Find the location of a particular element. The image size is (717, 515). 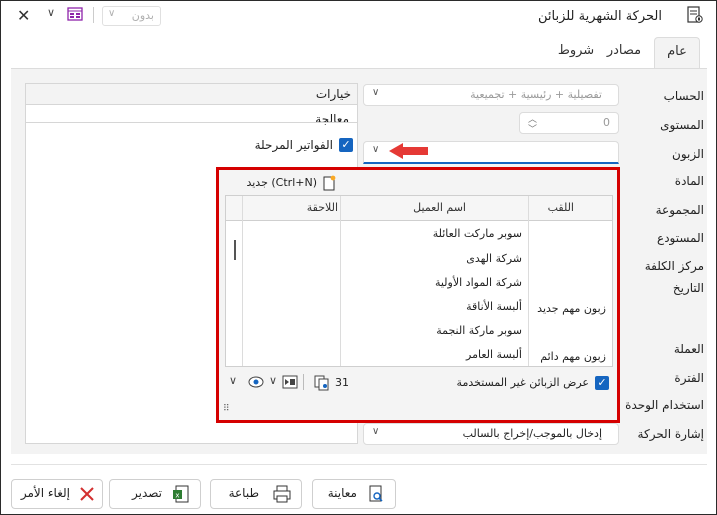

search-options-icon is located at coordinates (256, 382).